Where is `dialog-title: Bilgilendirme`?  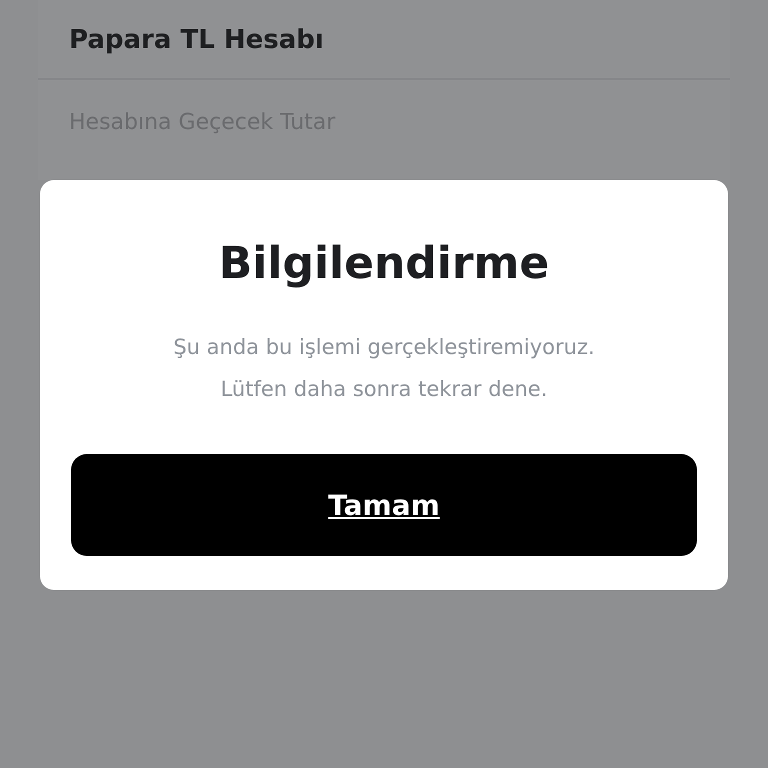 dialog-title: Bilgilendirme is located at coordinates (384, 263).